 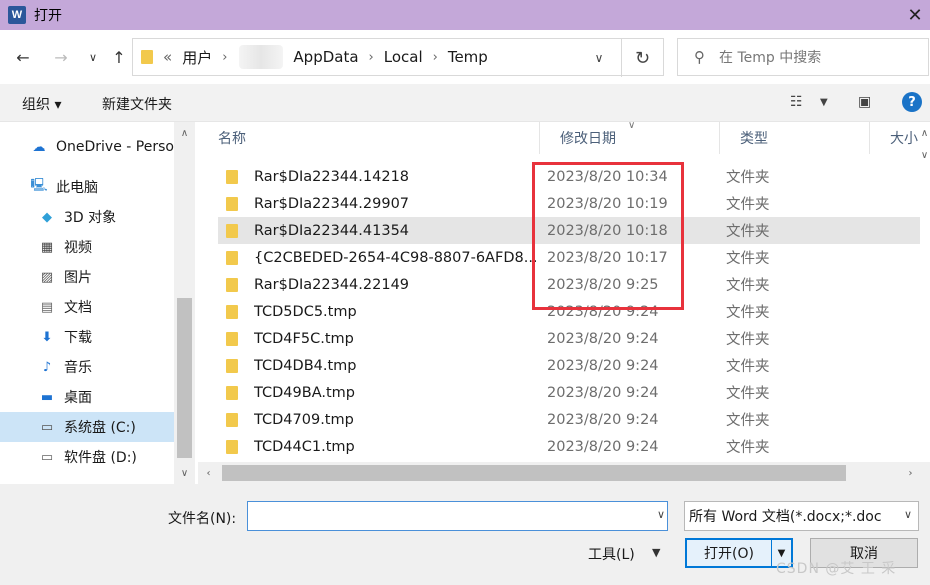 What do you see at coordinates (569, 392) in the screenshot?
I see `file-row: TCD49BA.tmp 2023/8/20 9:24 文件夹` at bounding box center [569, 392].